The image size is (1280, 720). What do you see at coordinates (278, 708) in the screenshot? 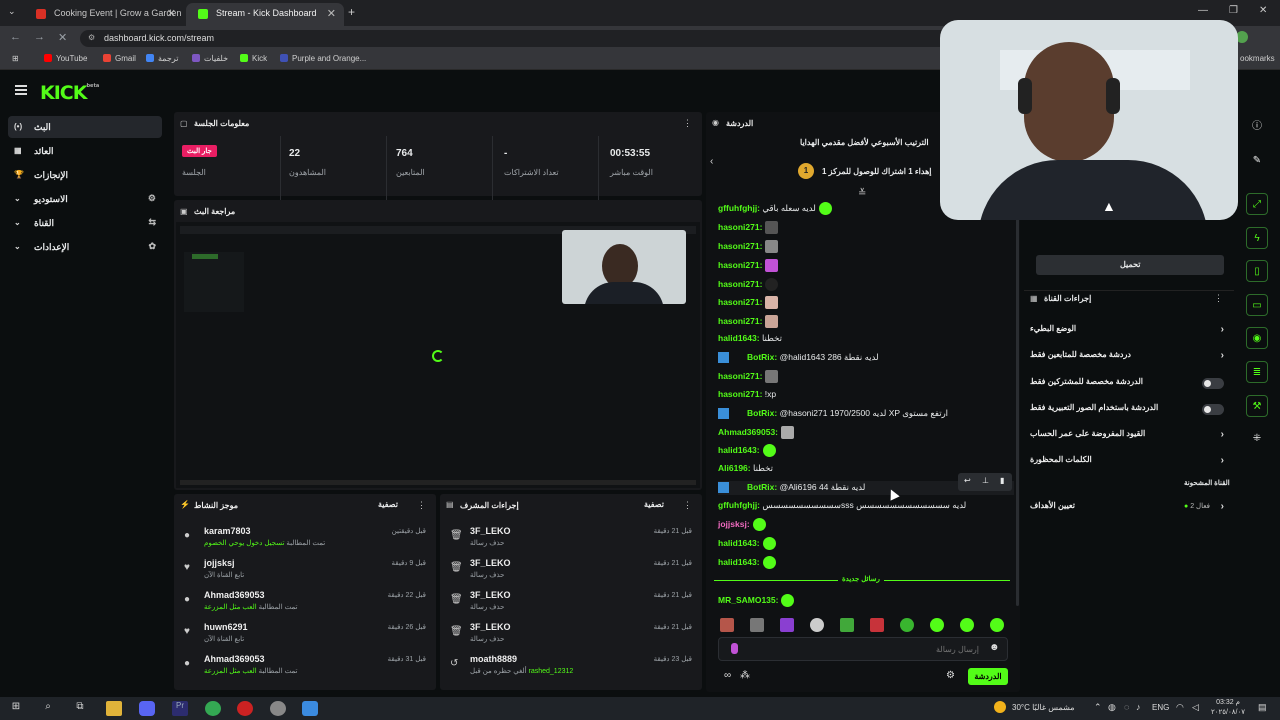
I see `obs-icon` at bounding box center [278, 708].